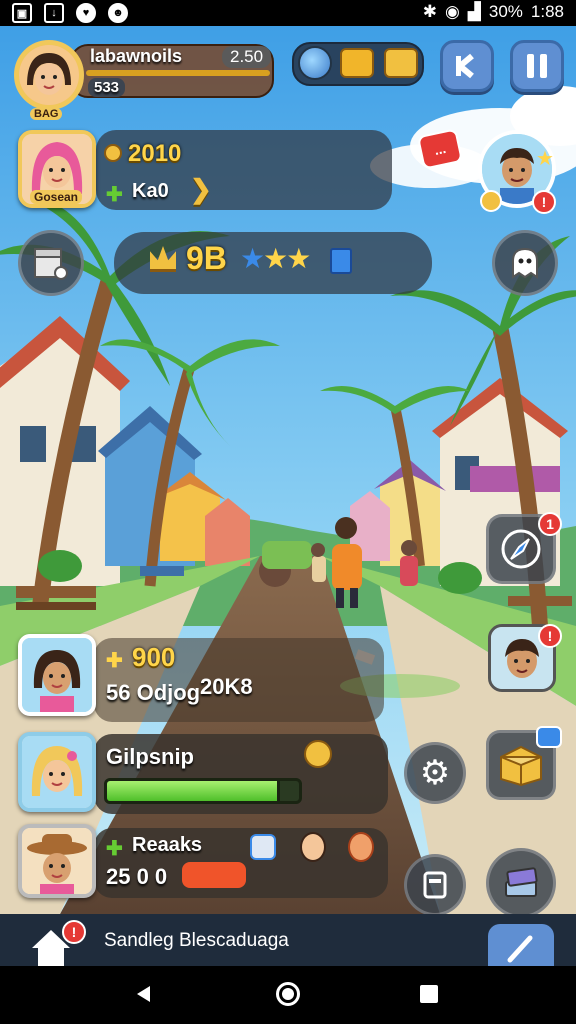 This screenshot has width=576, height=1024. Describe the element at coordinates (150, 191) in the screenshot. I see `friend-gems: Ka0` at that location.